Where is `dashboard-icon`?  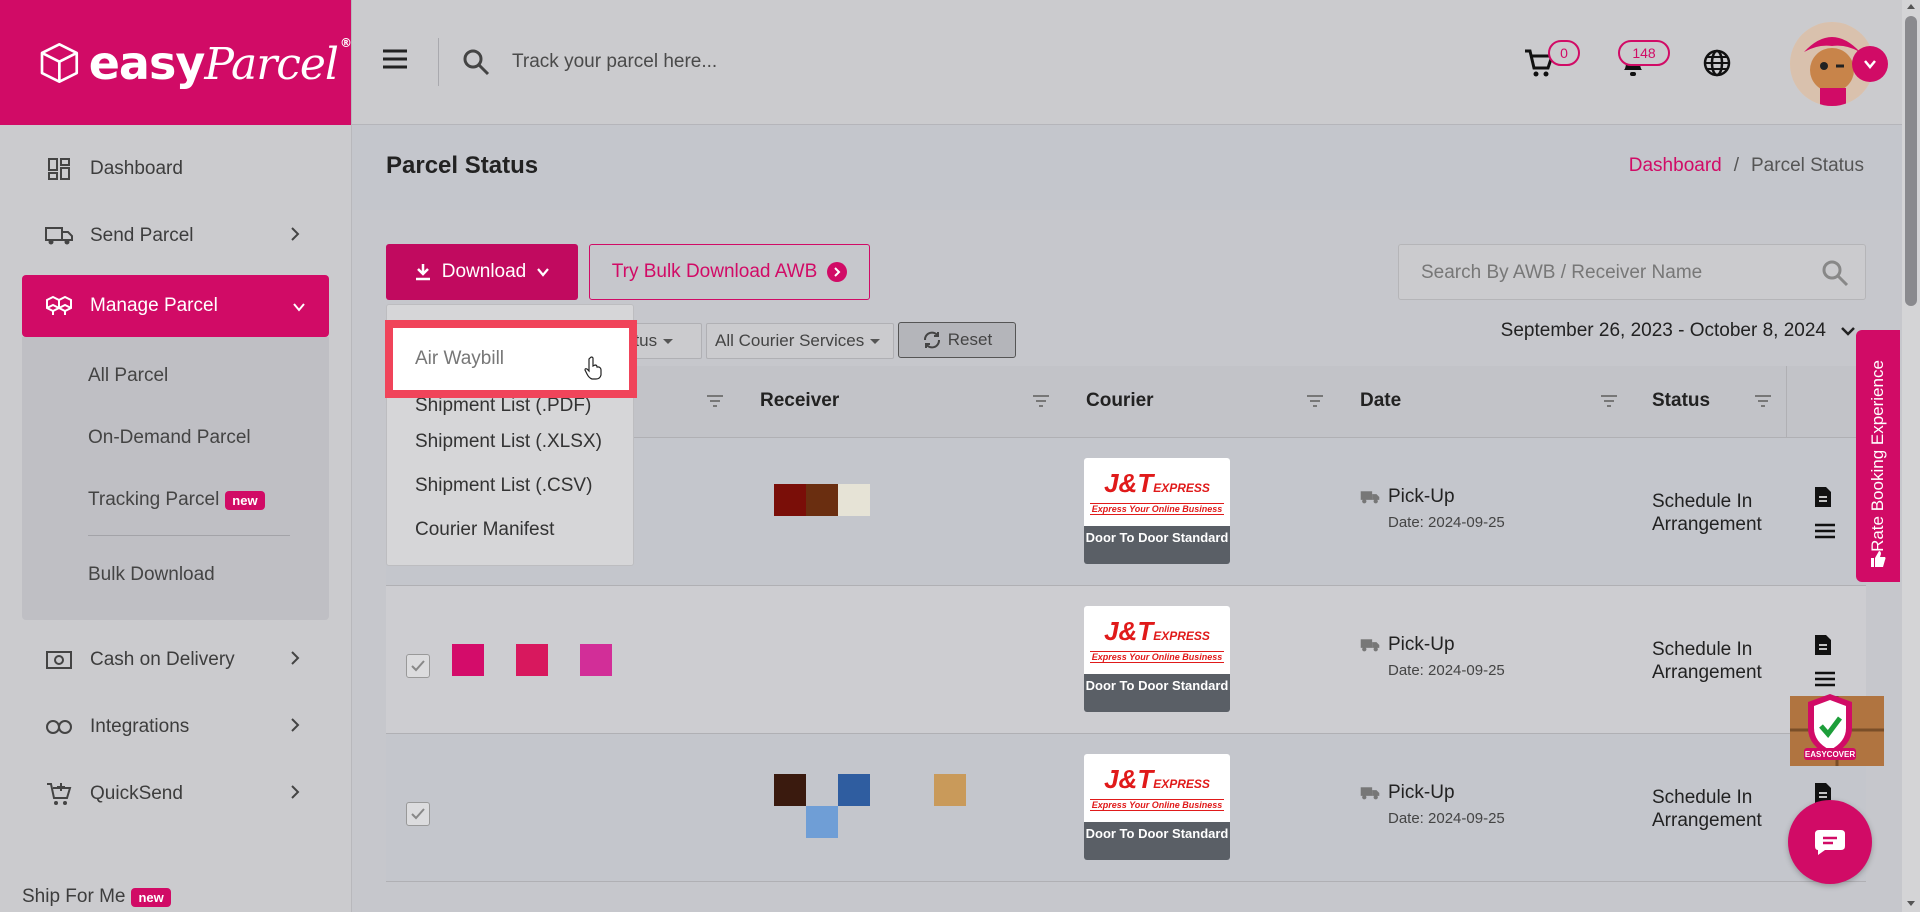 dashboard-icon is located at coordinates (59, 169).